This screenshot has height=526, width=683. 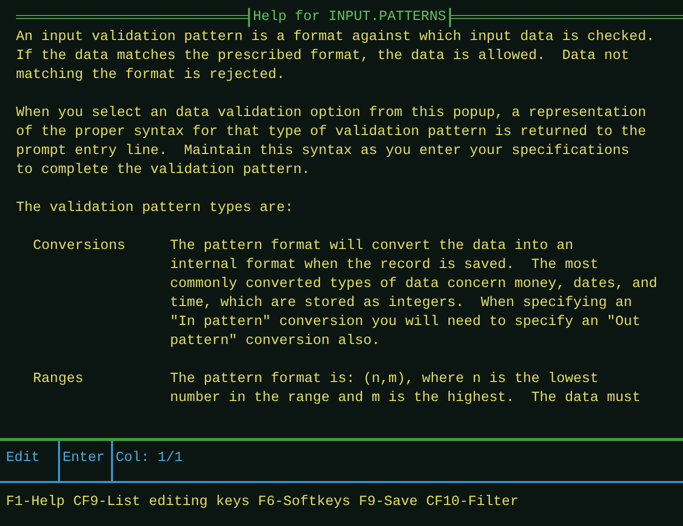 I want to click on definition-term: Conversions, so click(x=79, y=246).